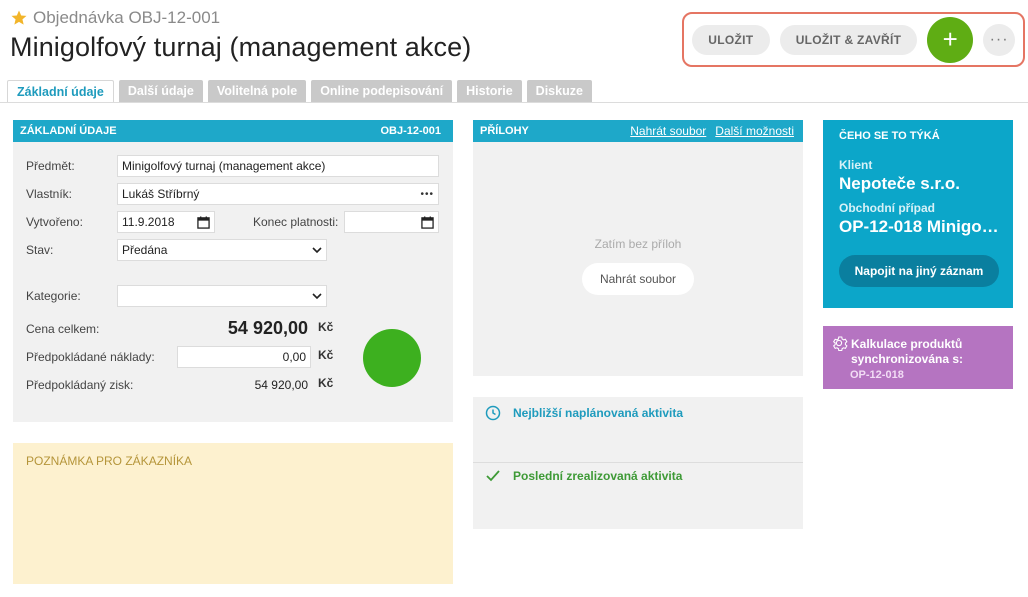 The image size is (1028, 597). I want to click on order-code: OBJ-12-001, so click(410, 131).